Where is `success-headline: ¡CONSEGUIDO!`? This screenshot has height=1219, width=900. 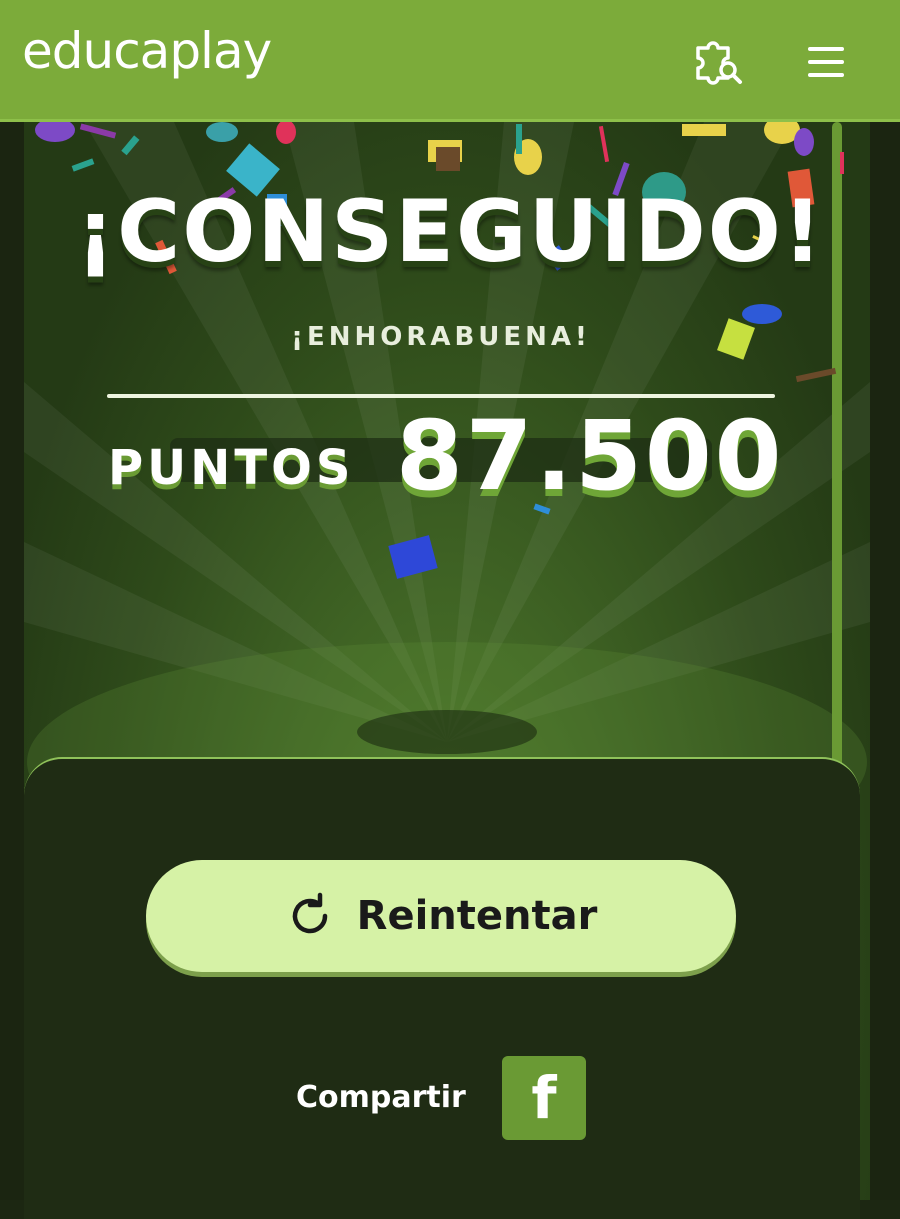
success-headline: ¡CONSEGUIDO! is located at coordinates (450, 232).